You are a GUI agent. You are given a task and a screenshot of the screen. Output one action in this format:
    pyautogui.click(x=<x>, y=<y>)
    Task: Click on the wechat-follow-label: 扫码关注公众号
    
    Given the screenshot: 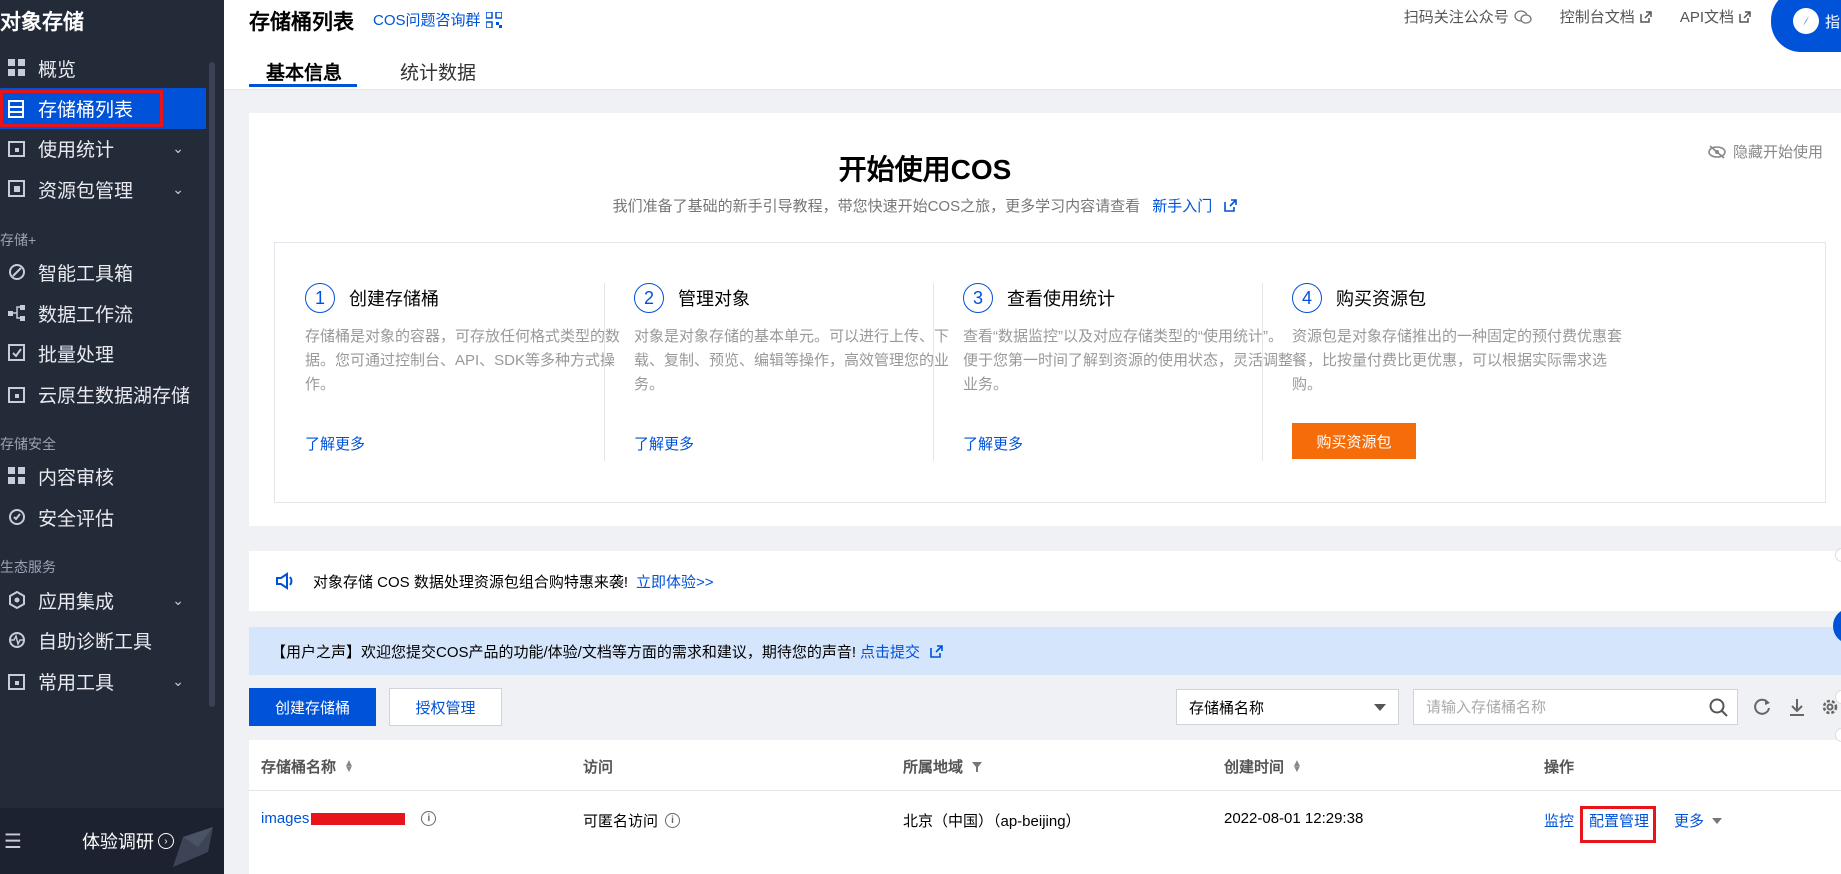 What is the action you would take?
    pyautogui.click(x=1456, y=17)
    